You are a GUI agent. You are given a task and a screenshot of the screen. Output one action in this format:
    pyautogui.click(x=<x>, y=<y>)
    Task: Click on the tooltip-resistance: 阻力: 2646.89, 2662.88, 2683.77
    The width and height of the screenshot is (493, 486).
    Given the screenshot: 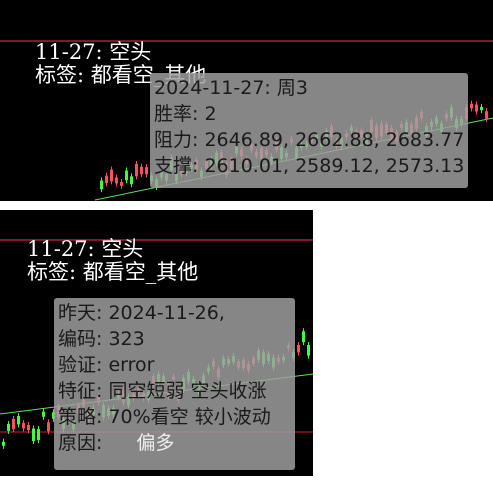 What is the action you would take?
    pyautogui.click(x=309, y=140)
    